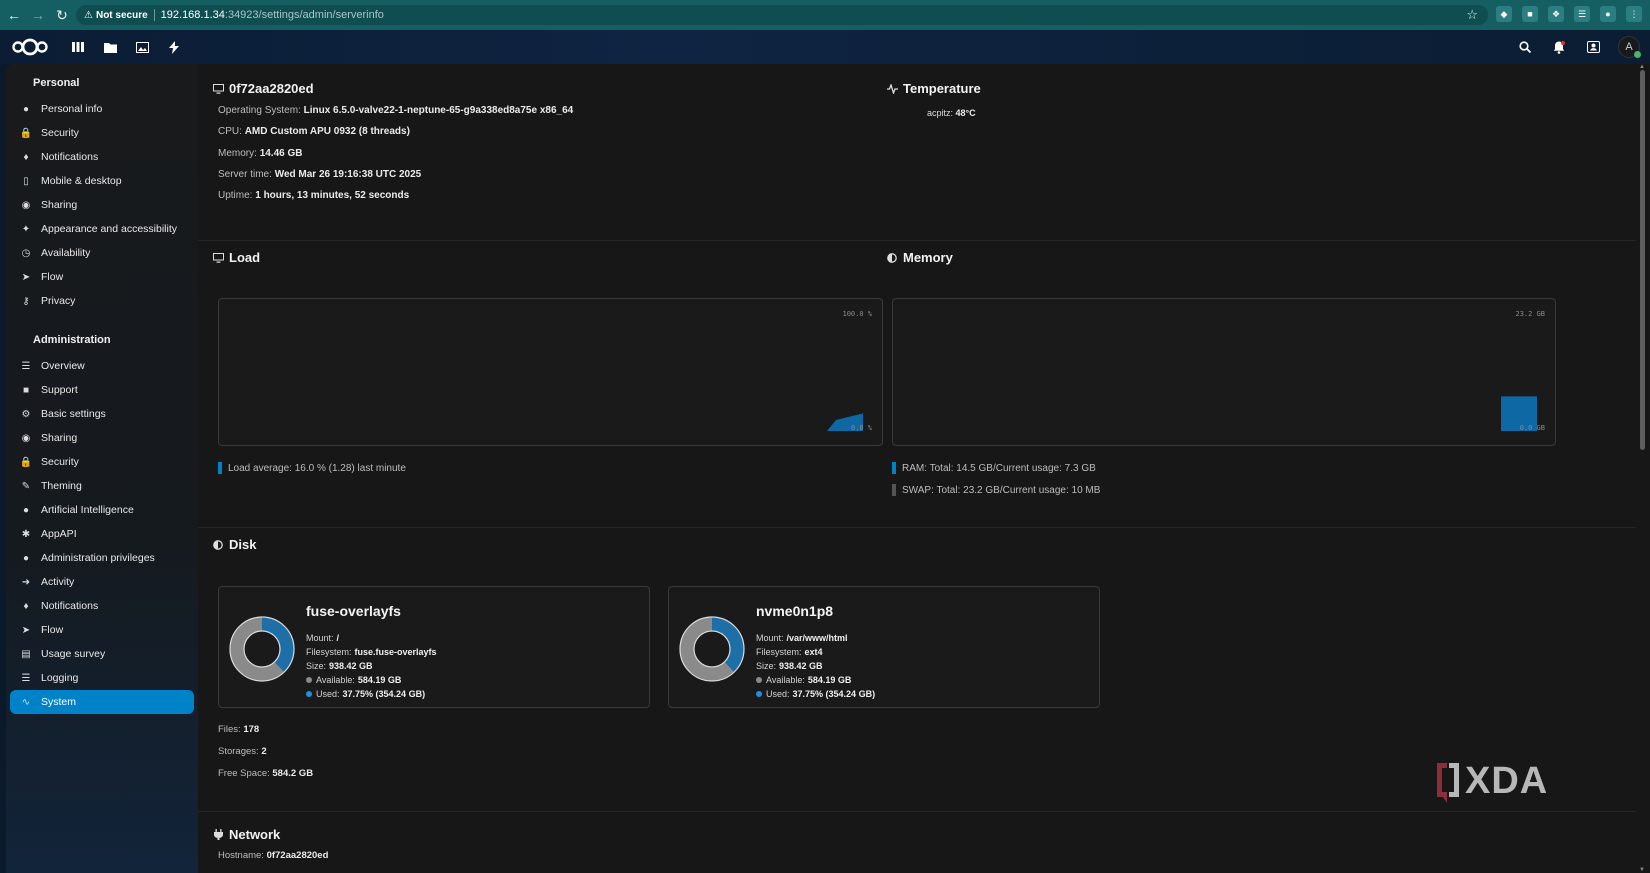 The width and height of the screenshot is (1650, 873). Describe the element at coordinates (246, 834) in the screenshot. I see `network-section-title: Network` at that location.